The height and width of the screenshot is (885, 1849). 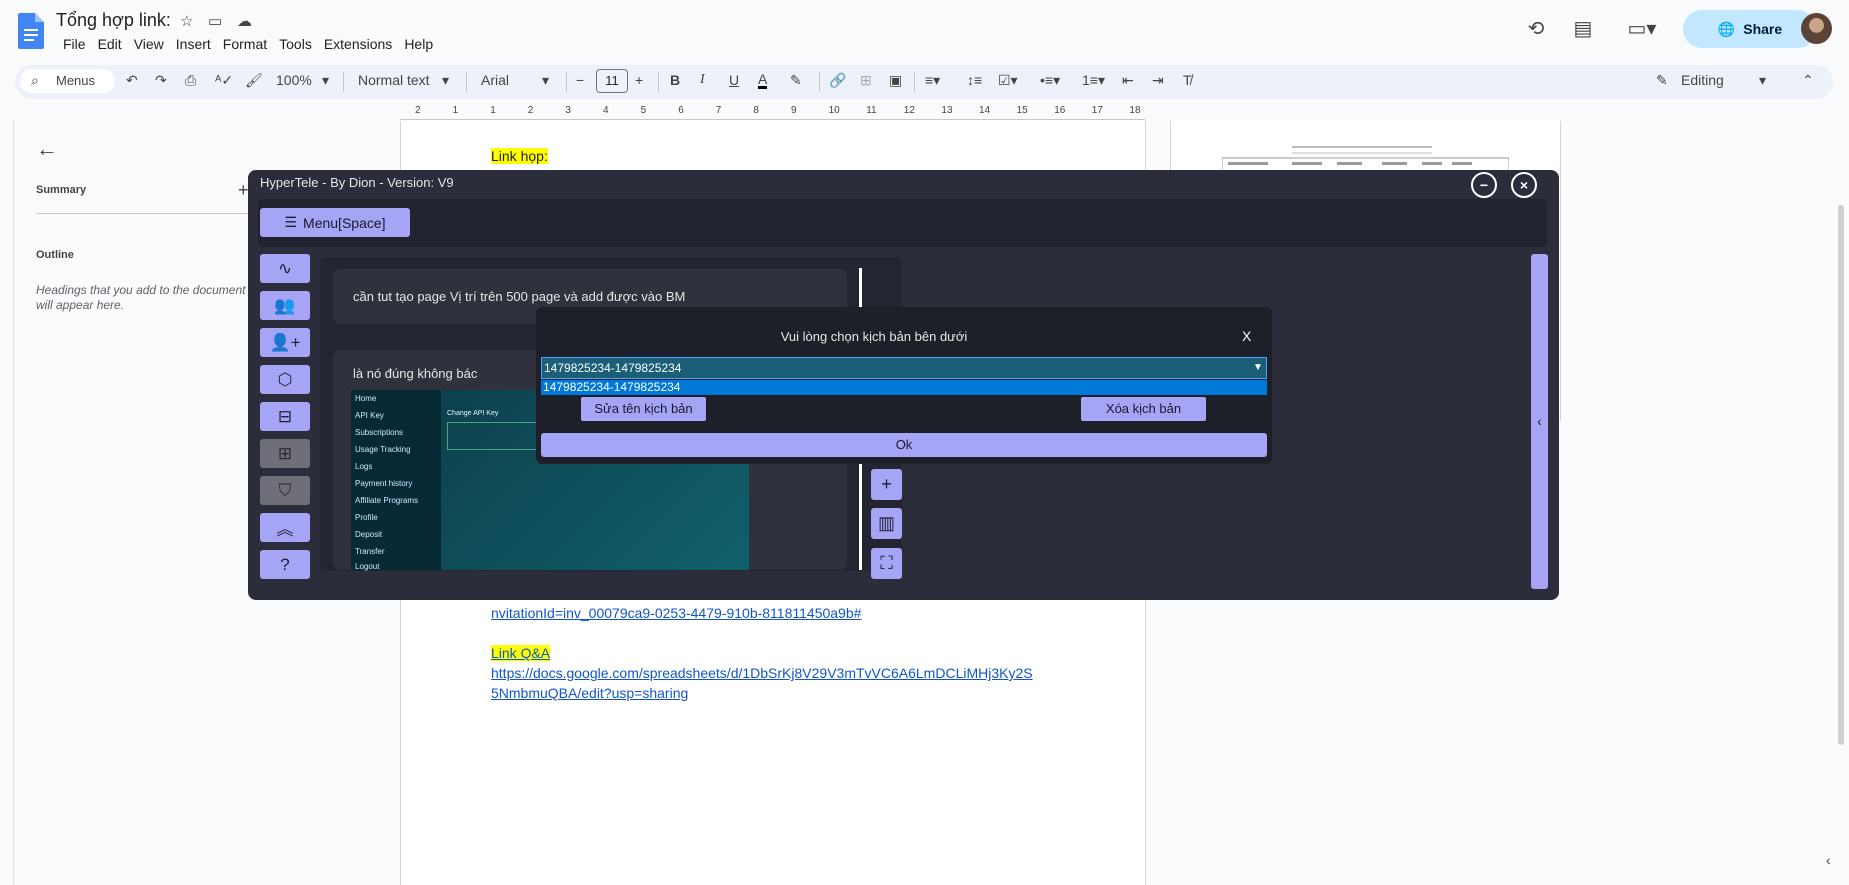 What do you see at coordinates (190, 80) in the screenshot?
I see `print-icon: ⎙` at bounding box center [190, 80].